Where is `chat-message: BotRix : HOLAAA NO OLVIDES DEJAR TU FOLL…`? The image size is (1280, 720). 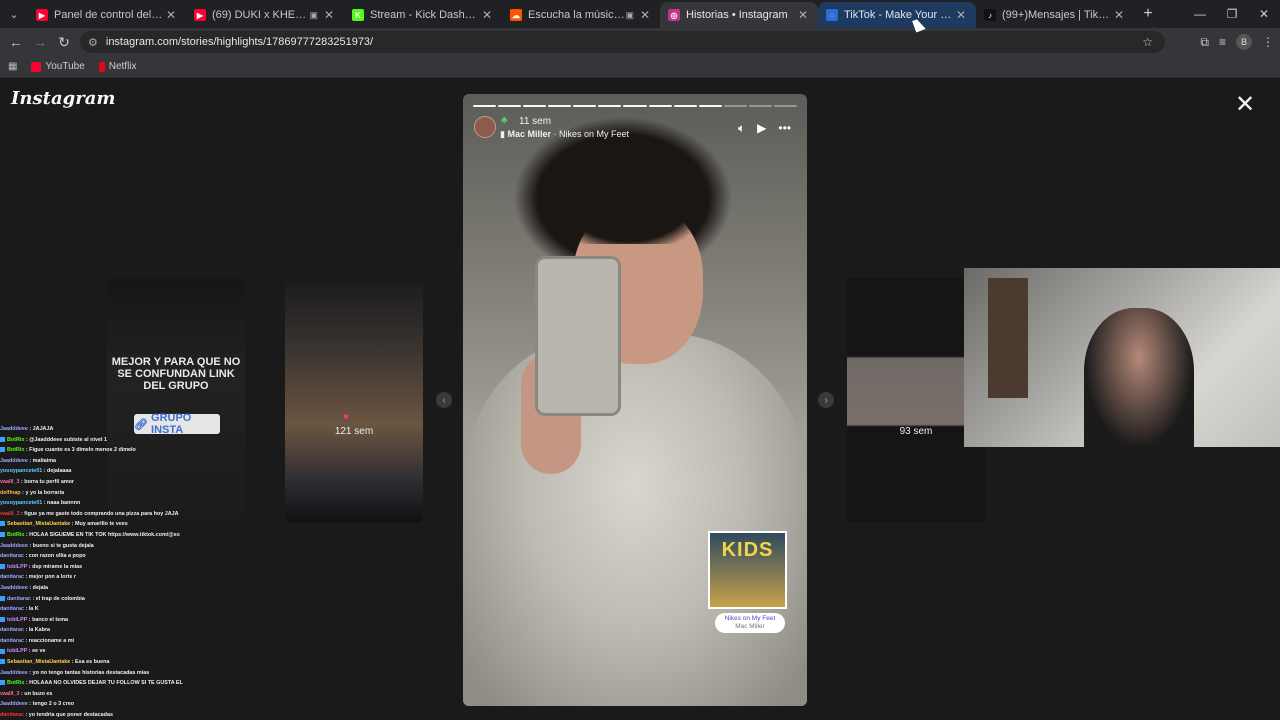
chat-message: BotRix : HOLAAA NO OLVIDES DEJAR TU FOLL… is located at coordinates (100, 683).